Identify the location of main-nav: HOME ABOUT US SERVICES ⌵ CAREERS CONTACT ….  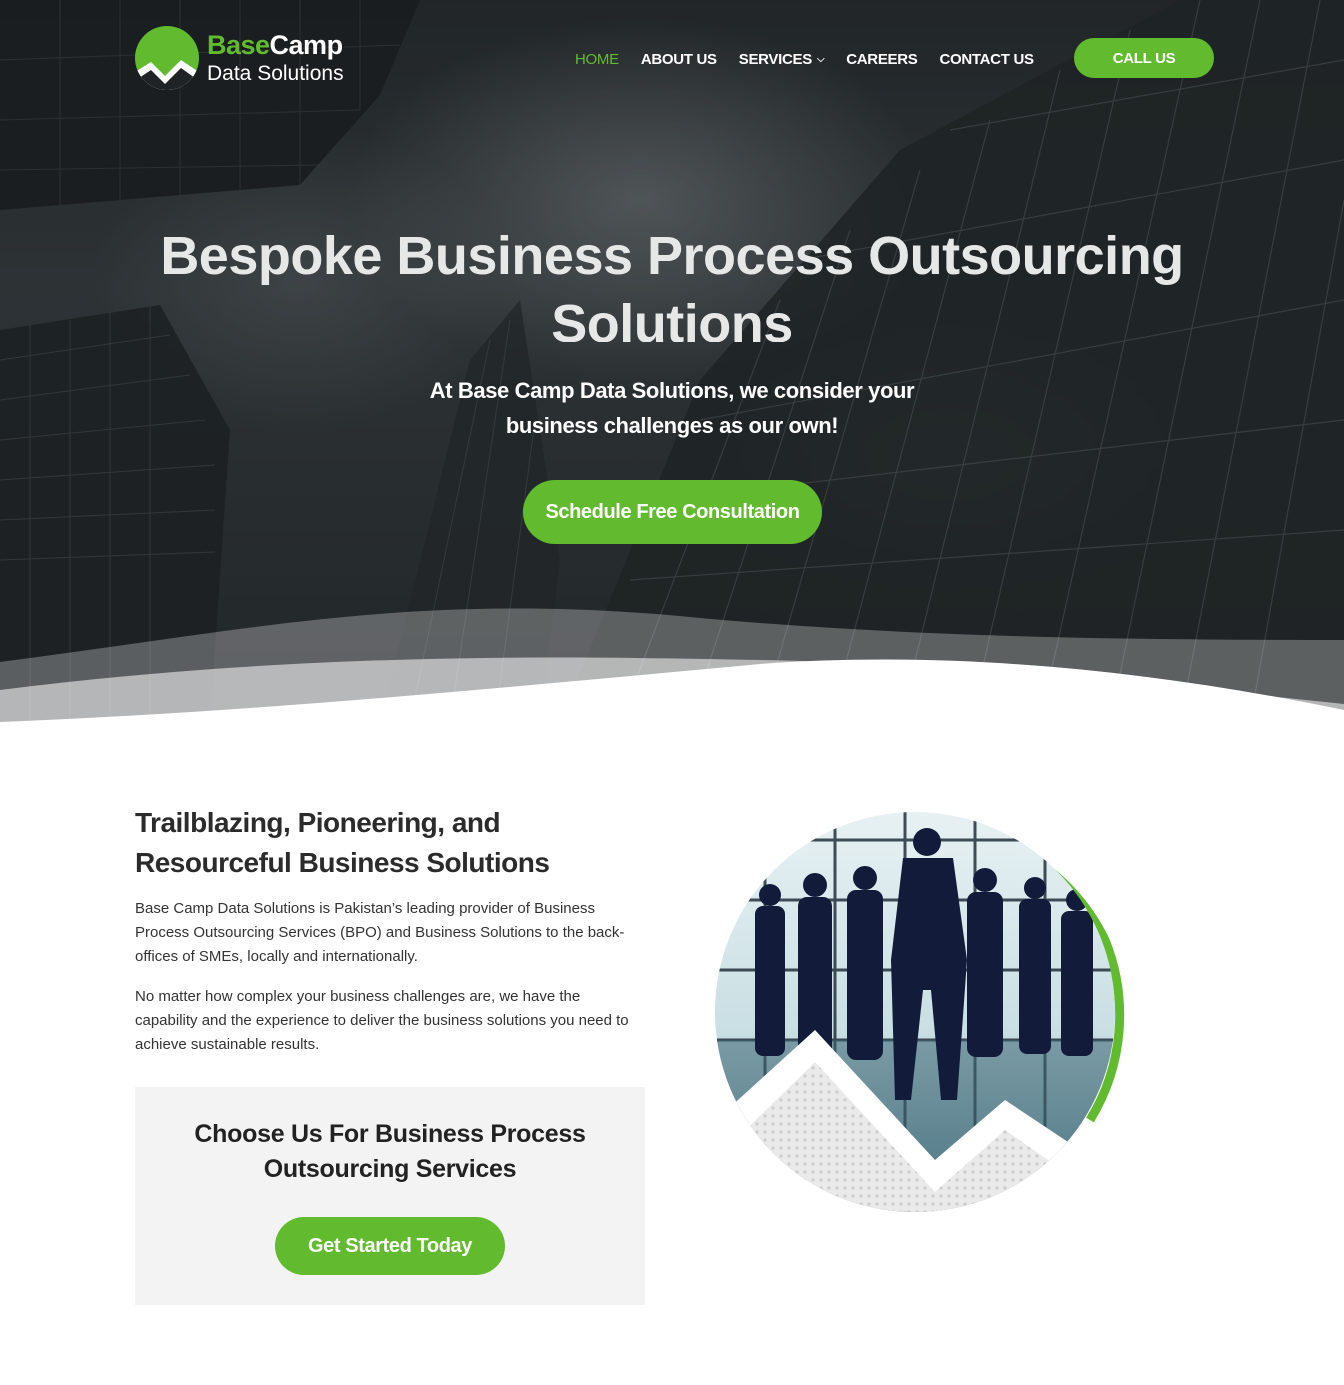
(815, 59).